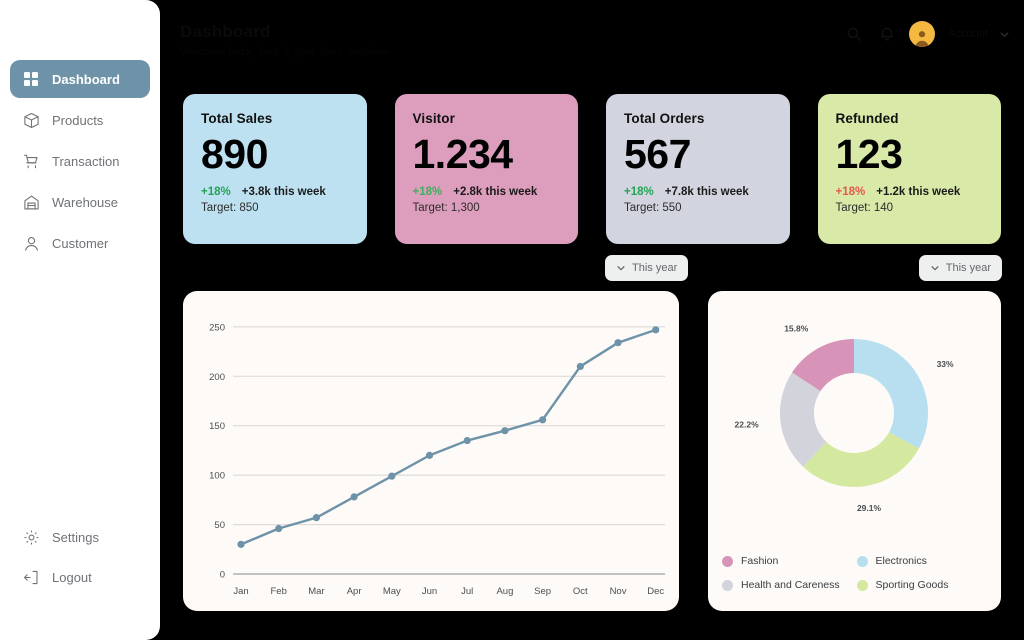 The width and height of the screenshot is (1024, 640). What do you see at coordinates (234, 154) in the screenshot?
I see `stat-card-value: 890` at bounding box center [234, 154].